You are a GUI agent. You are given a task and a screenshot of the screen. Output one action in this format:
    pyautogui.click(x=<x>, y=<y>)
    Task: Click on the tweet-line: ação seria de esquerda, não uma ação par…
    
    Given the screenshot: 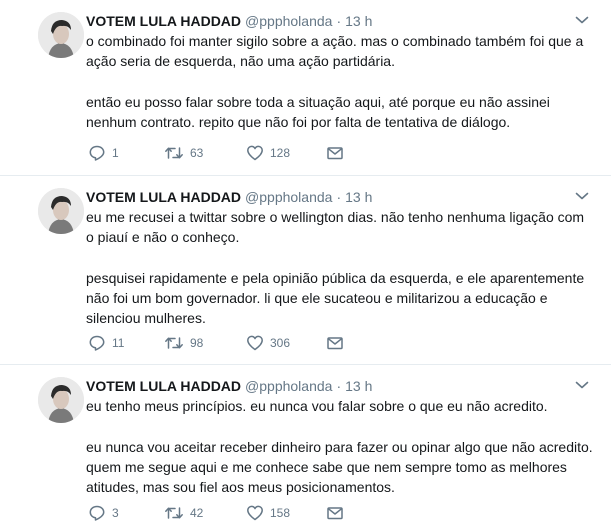 What is the action you would take?
    pyautogui.click(x=240, y=61)
    